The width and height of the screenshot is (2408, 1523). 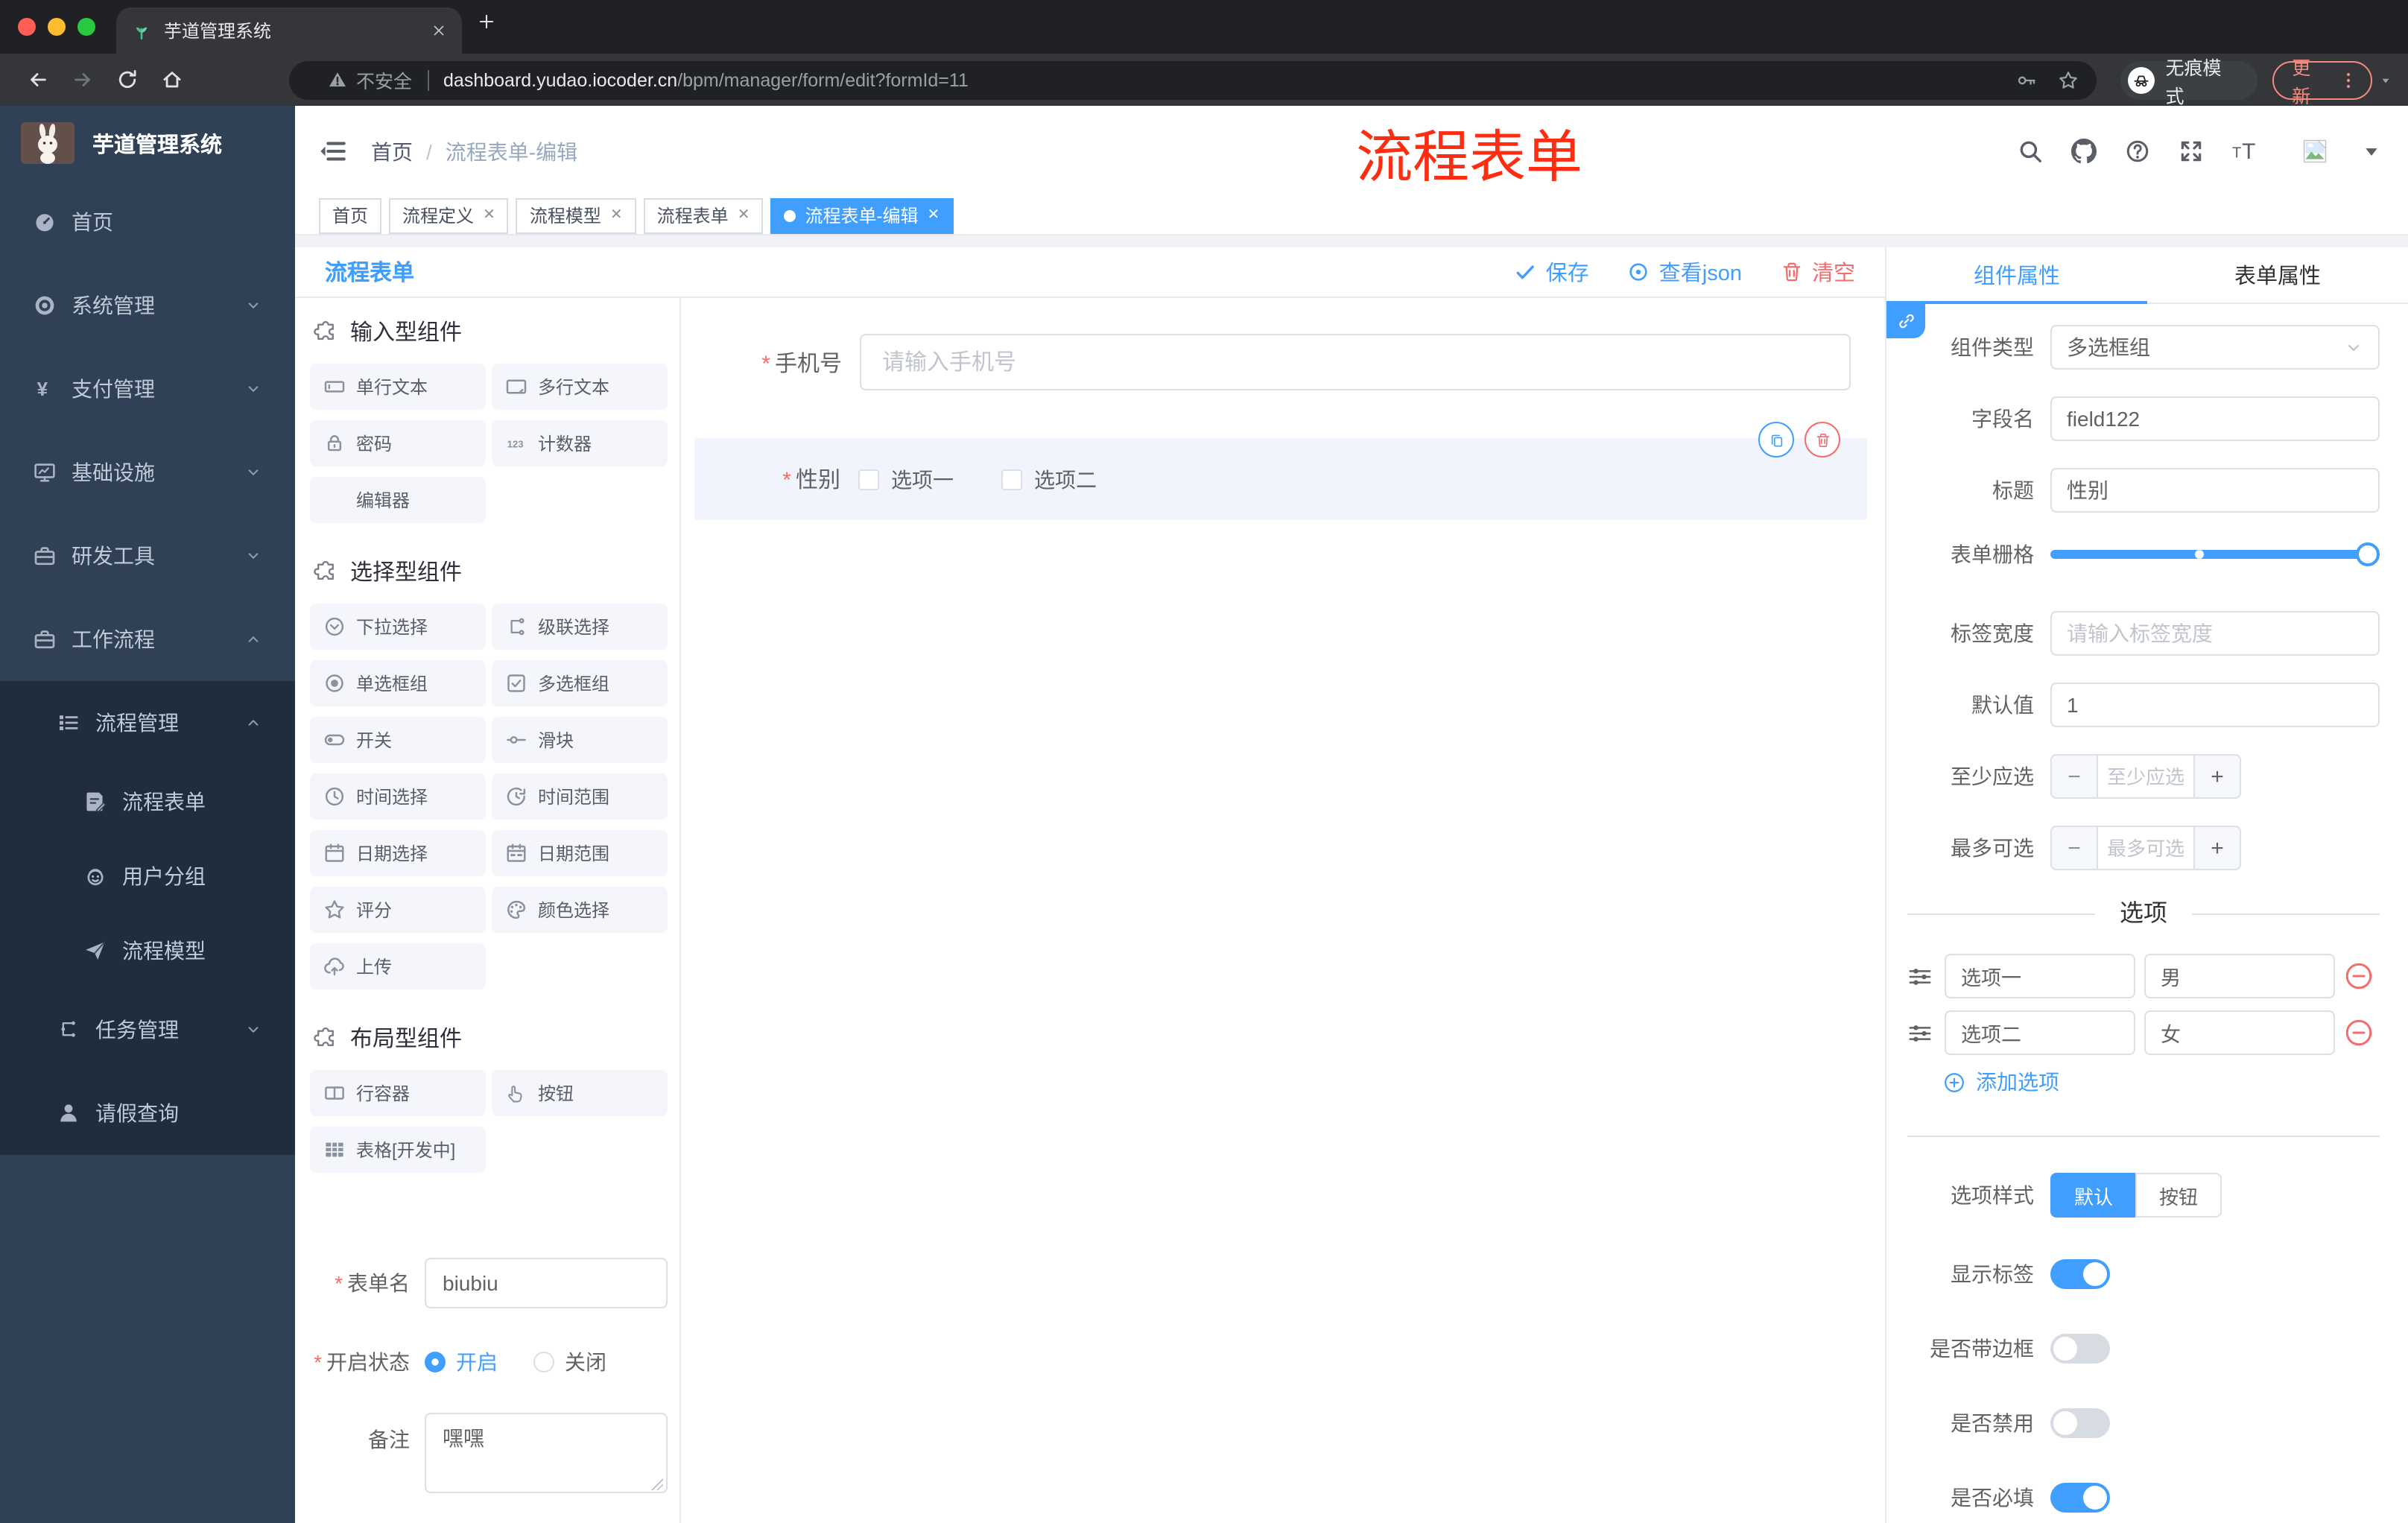 I want to click on sidebar-item-10: 任务管理, so click(x=147, y=1030).